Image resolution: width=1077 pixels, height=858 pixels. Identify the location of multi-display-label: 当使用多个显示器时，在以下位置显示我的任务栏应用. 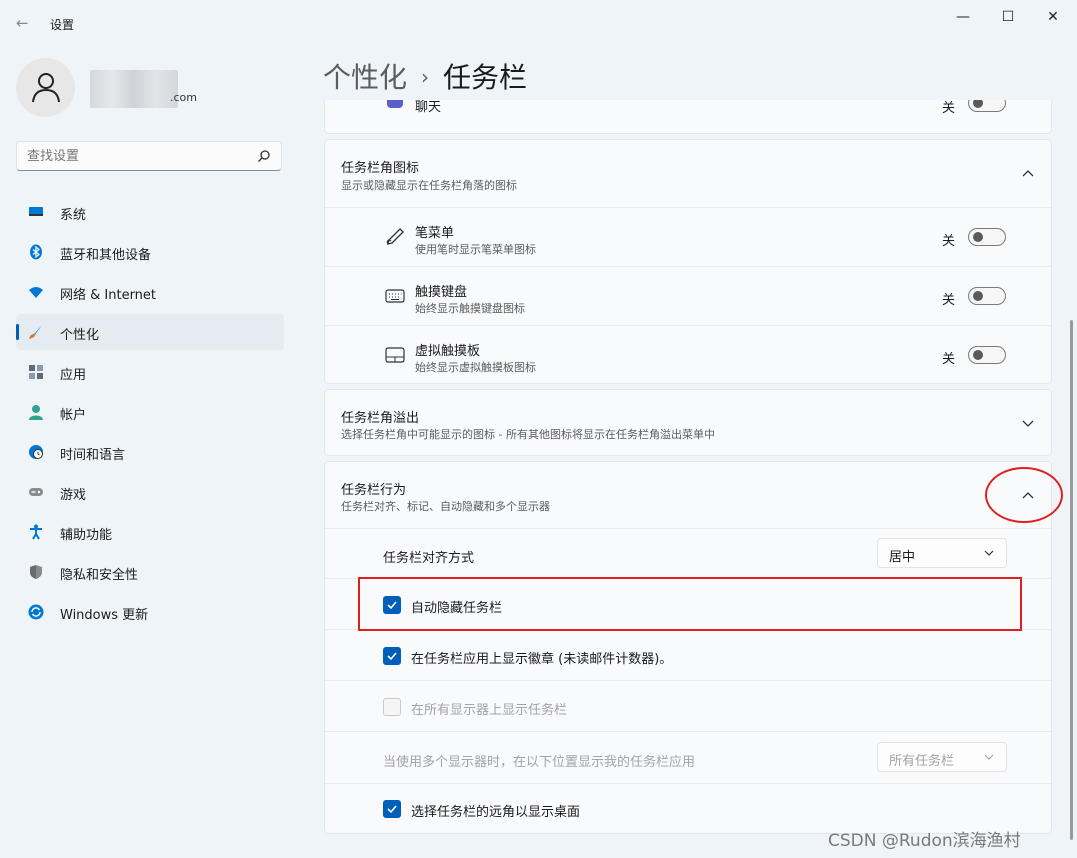
(539, 762).